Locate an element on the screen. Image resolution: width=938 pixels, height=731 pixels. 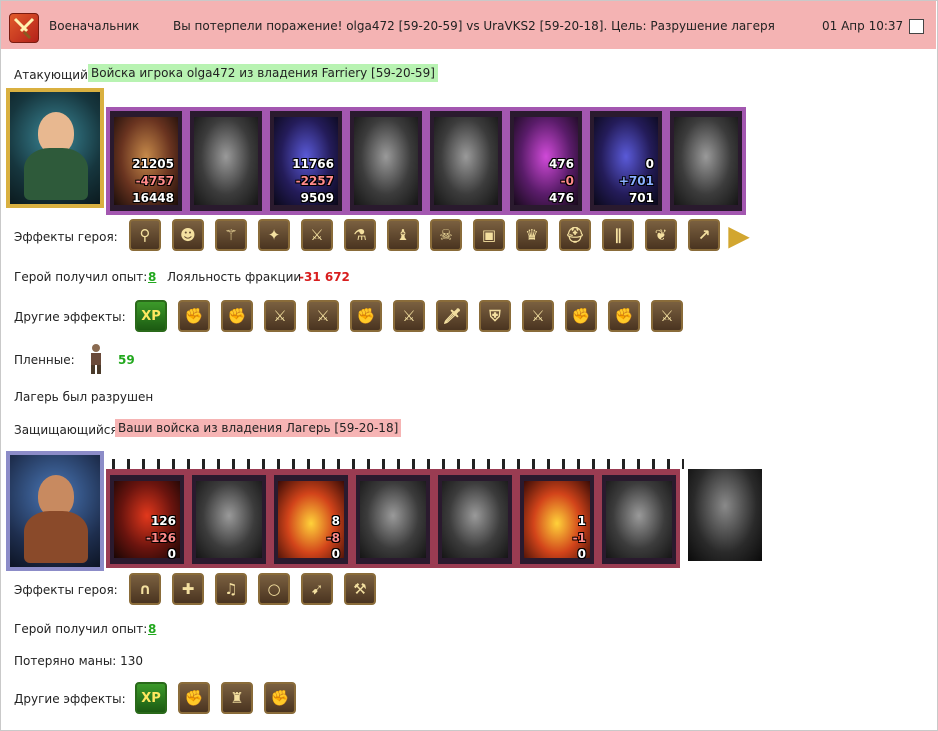
attacker-exp-value: 8 is located at coordinates (152, 277).